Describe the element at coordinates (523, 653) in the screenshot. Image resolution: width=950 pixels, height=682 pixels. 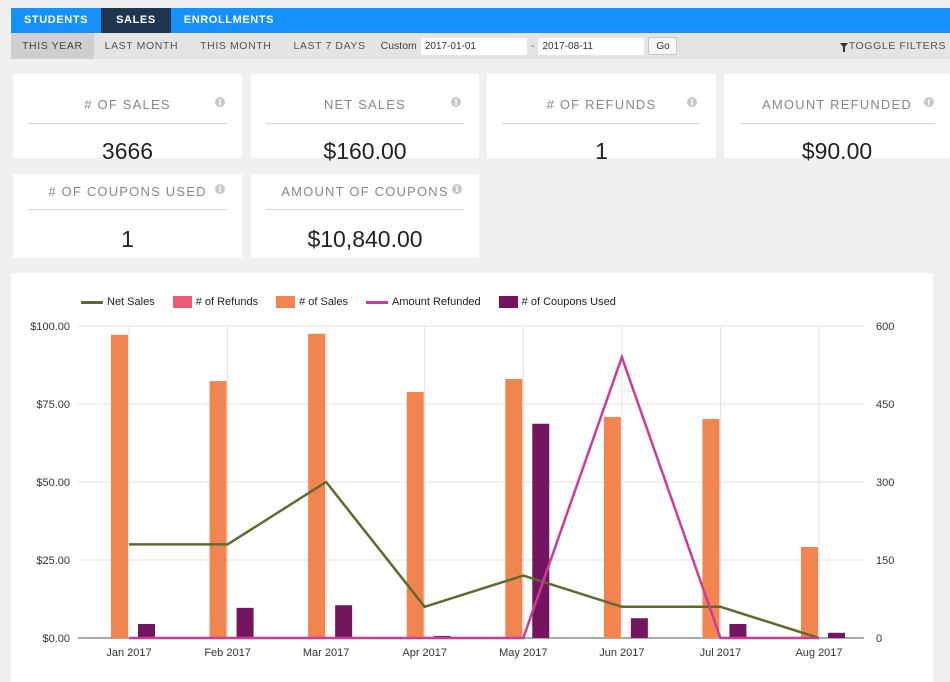
I see `x-axis-tick-label: May 2017` at that location.